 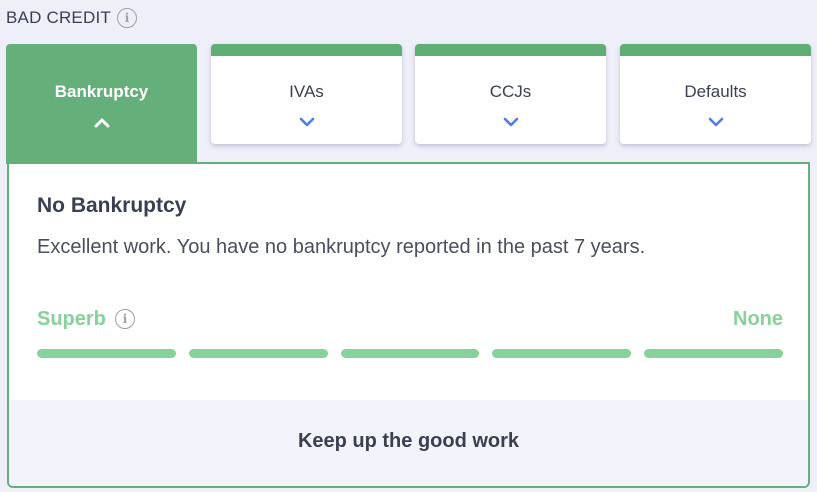 What do you see at coordinates (58, 17) in the screenshot?
I see `section-title: BAD CREDIT` at bounding box center [58, 17].